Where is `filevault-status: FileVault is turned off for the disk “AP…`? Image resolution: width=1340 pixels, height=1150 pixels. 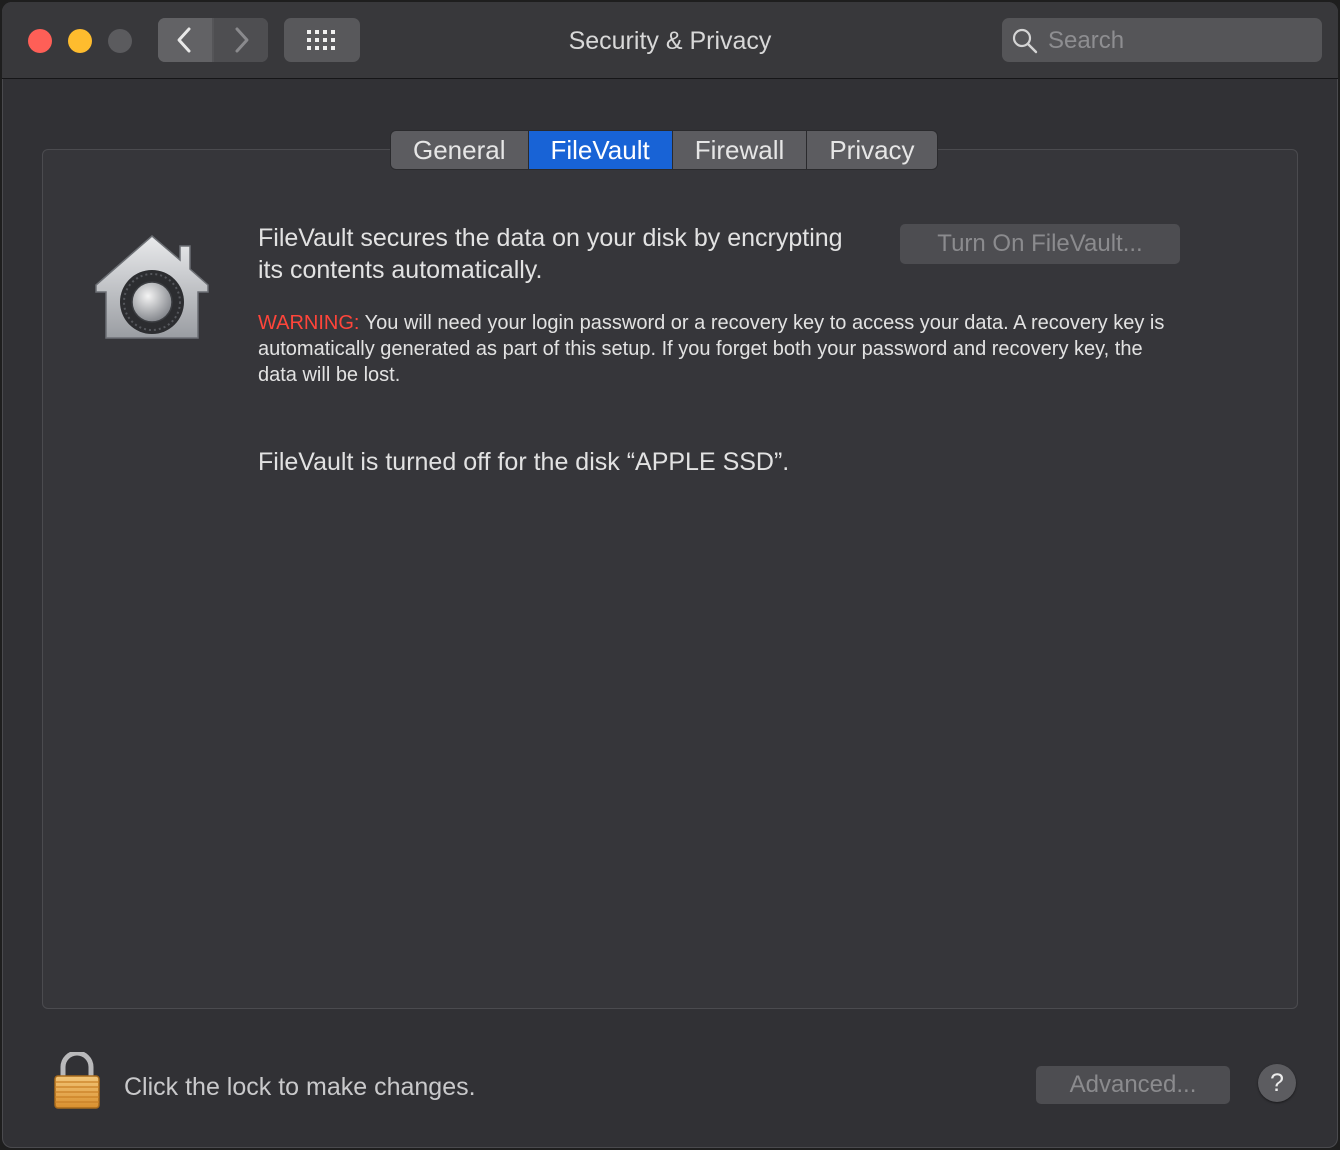
filevault-status: FileVault is turned off for the disk “AP… is located at coordinates (524, 462).